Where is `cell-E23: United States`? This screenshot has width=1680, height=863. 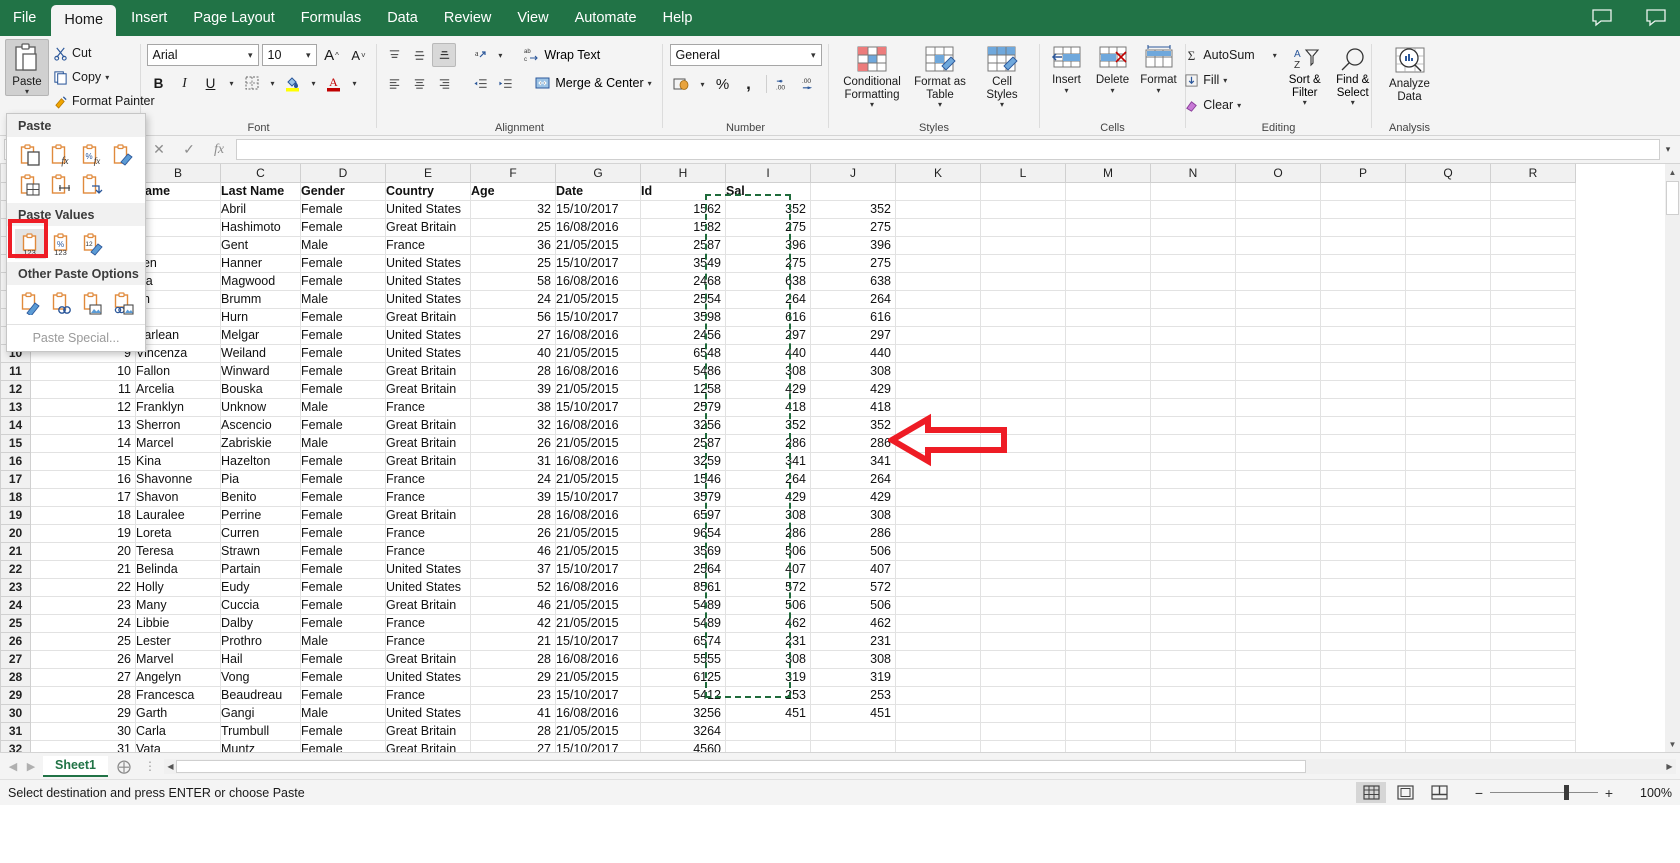
cell-E23: United States is located at coordinates (428, 587).